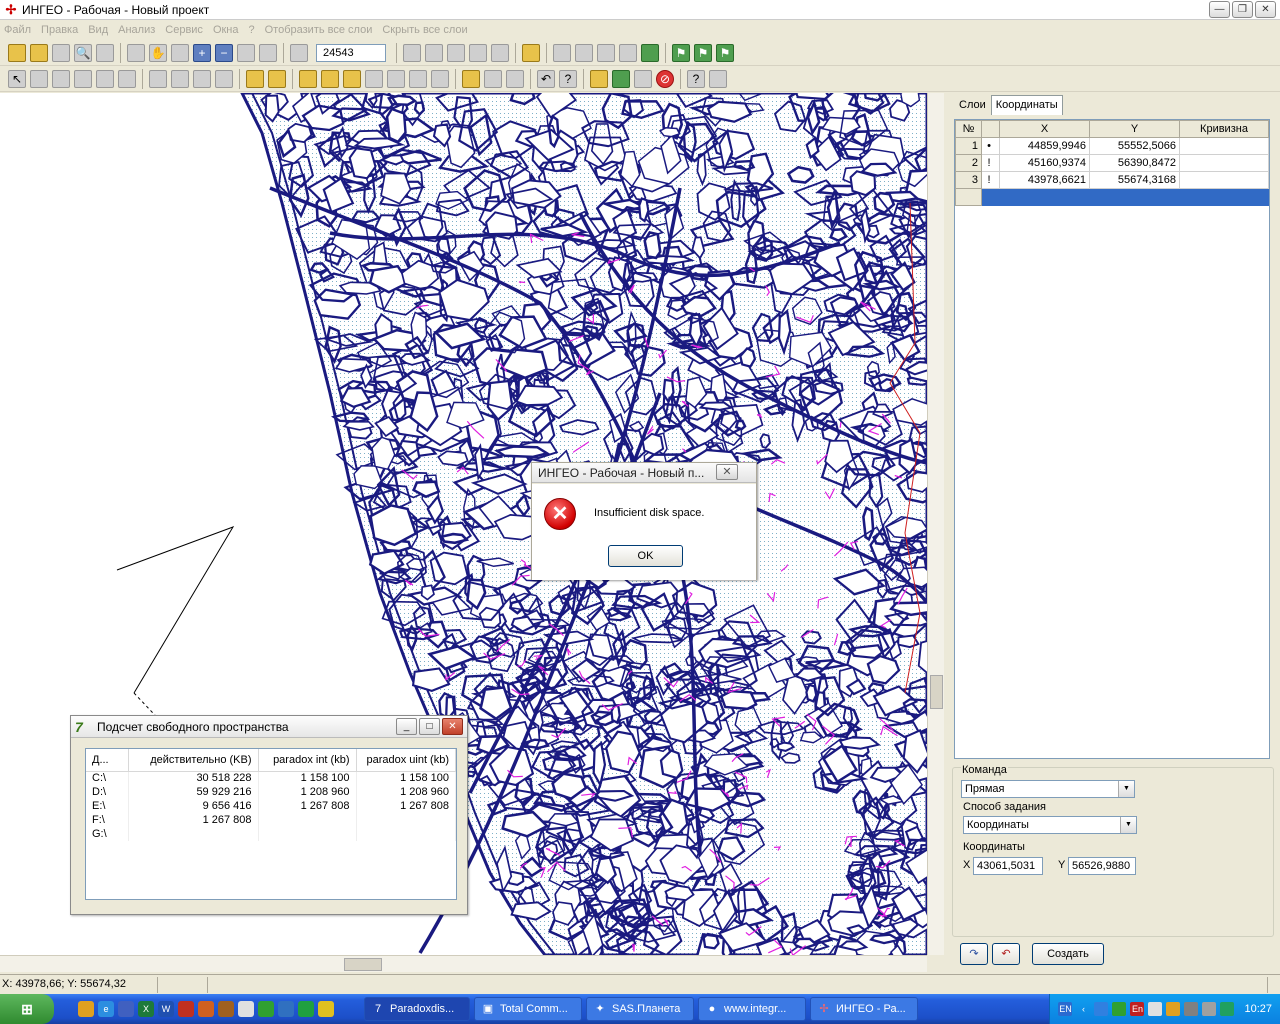  What do you see at coordinates (1112, 146) in the screenshot?
I see `table-row: 1 • 44859,9946 55552,5066` at bounding box center [1112, 146].